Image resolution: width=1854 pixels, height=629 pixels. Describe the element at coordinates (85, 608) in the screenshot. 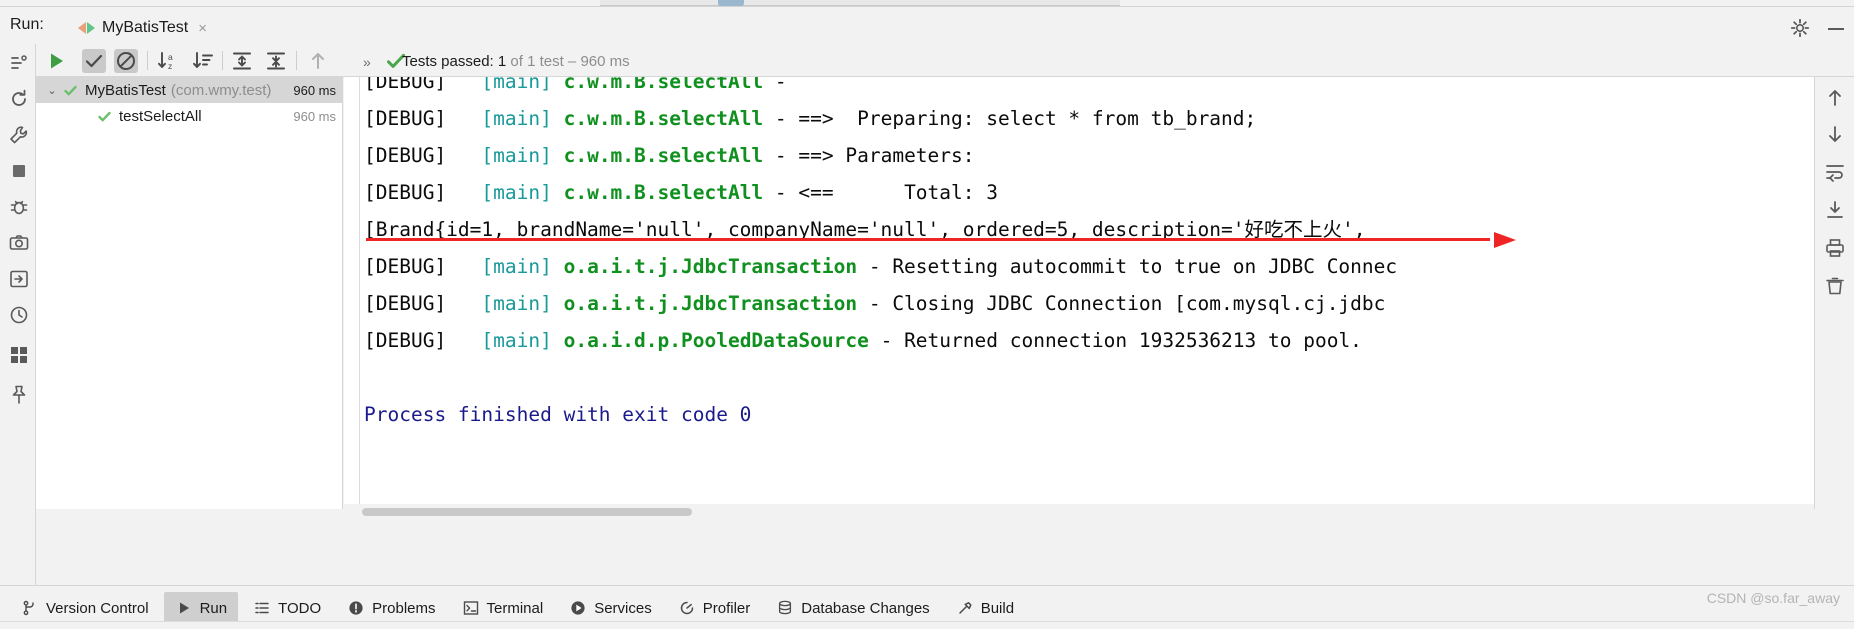

I see `tool-window-button-version-control: Version Control` at that location.